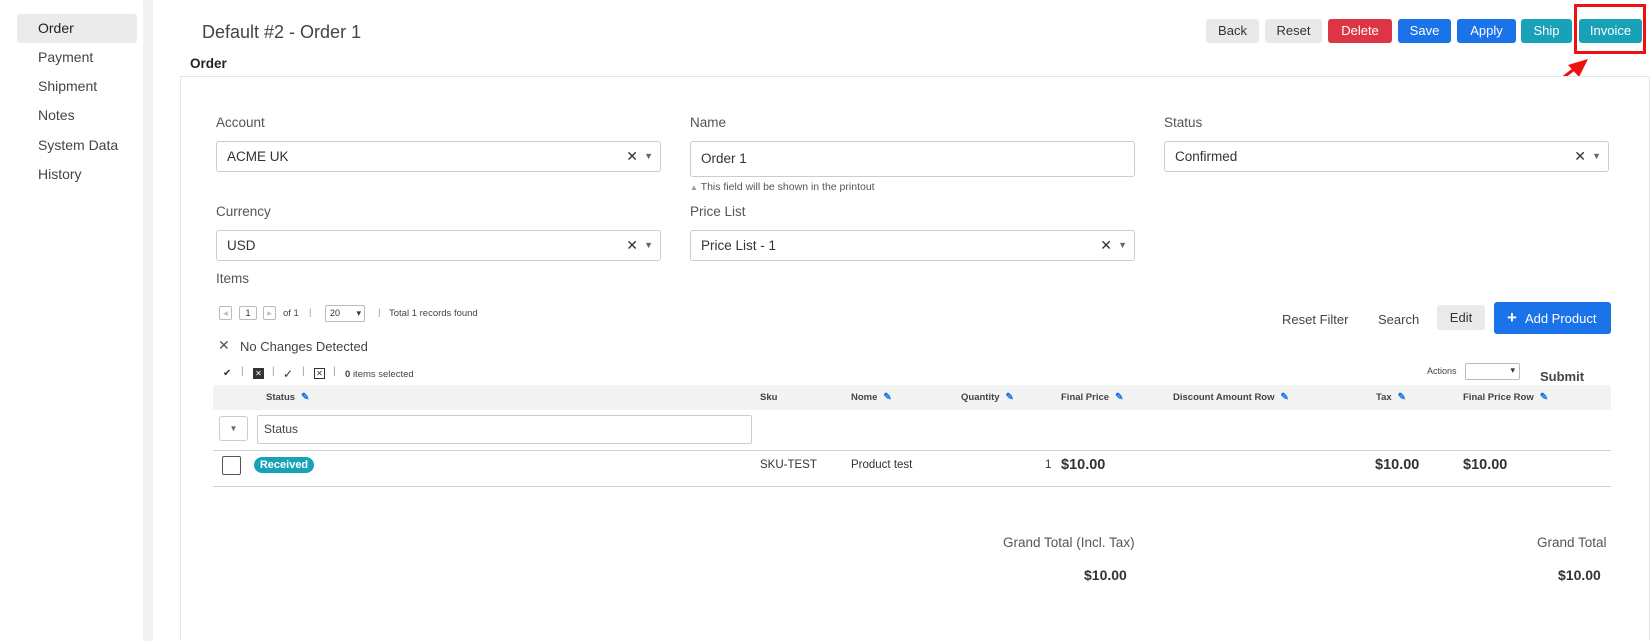  Describe the element at coordinates (1398, 319) in the screenshot. I see `search-button: Search` at that location.